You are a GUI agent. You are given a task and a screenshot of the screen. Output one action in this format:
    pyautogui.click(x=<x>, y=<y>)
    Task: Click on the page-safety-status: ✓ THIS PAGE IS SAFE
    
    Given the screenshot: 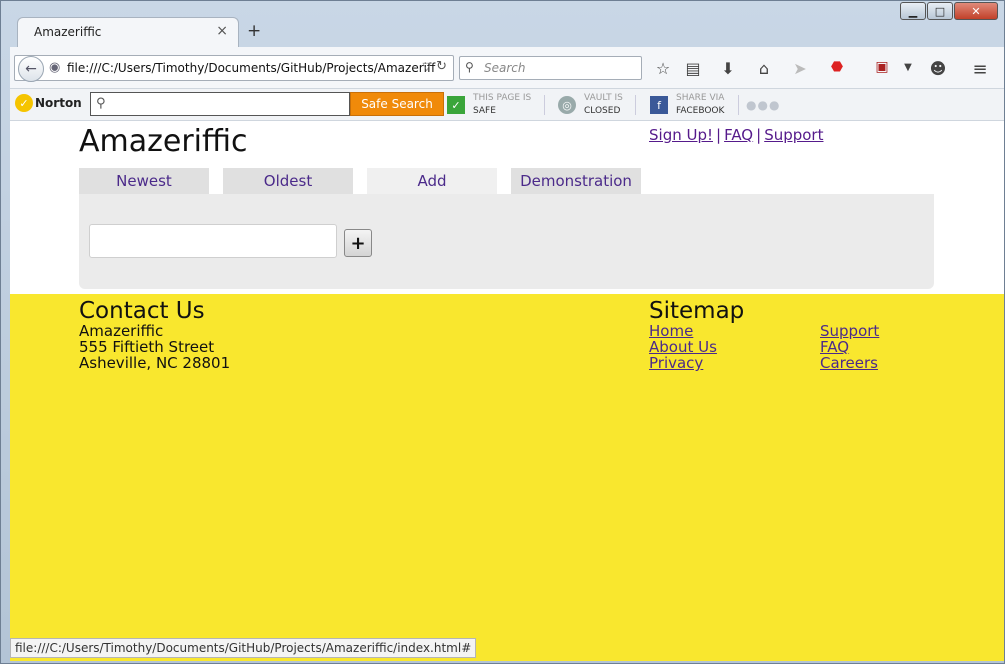 What is the action you would take?
    pyautogui.click(x=489, y=105)
    